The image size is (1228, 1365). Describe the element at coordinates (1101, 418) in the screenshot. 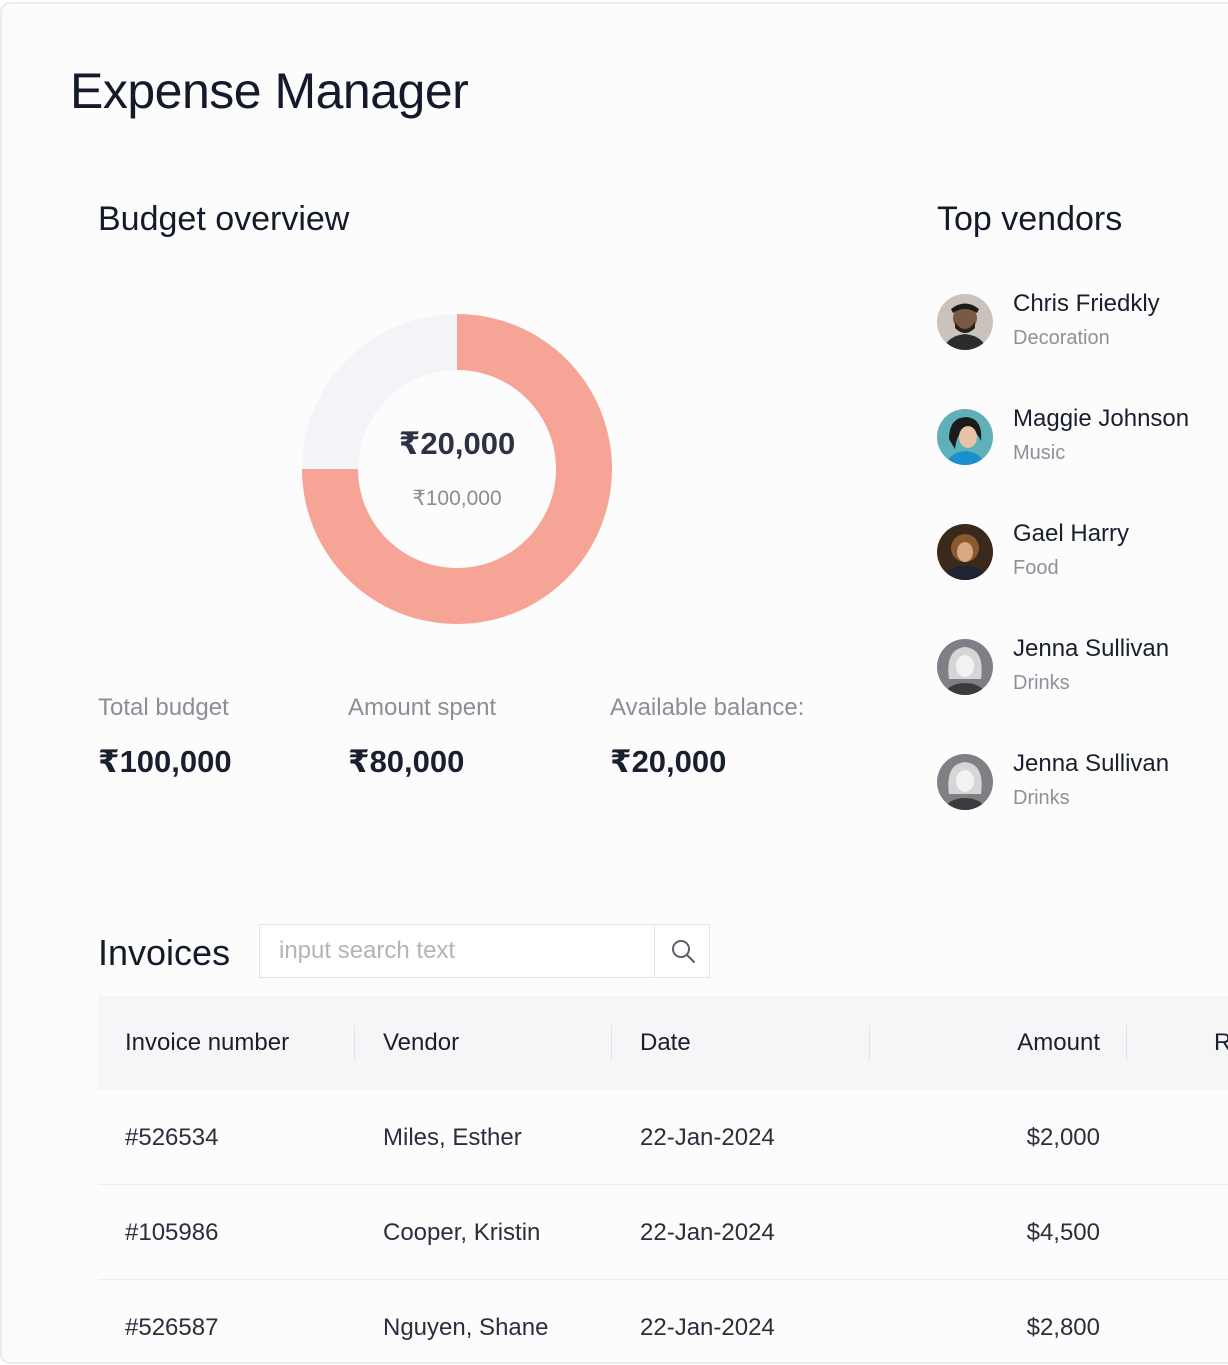

I see `vendor-name: Maggie Johnson` at that location.